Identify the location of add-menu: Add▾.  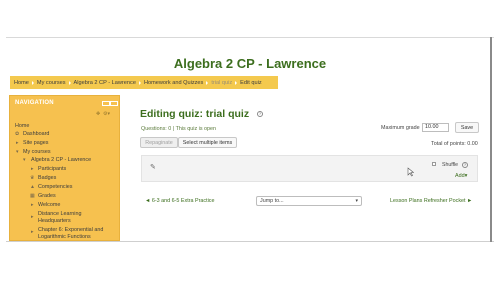
(461, 176).